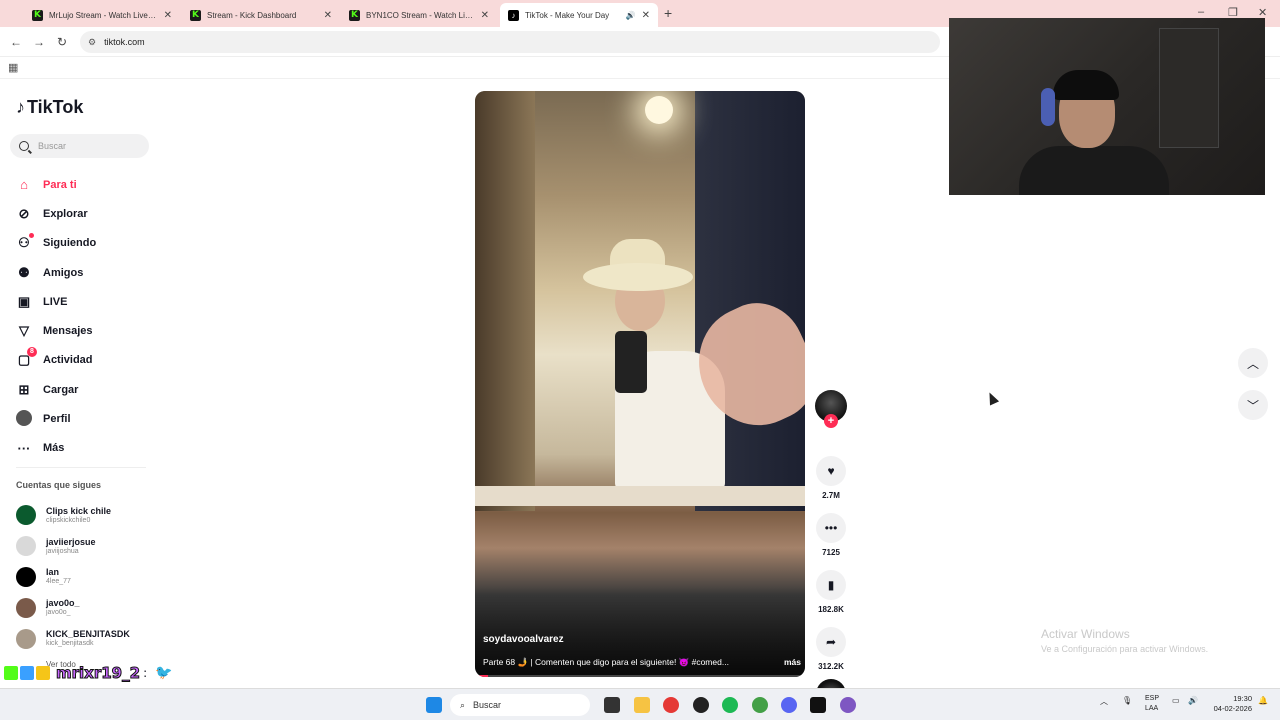 This screenshot has width=1280, height=720. Describe the element at coordinates (701, 705) in the screenshot. I see `obs-icon` at that location.